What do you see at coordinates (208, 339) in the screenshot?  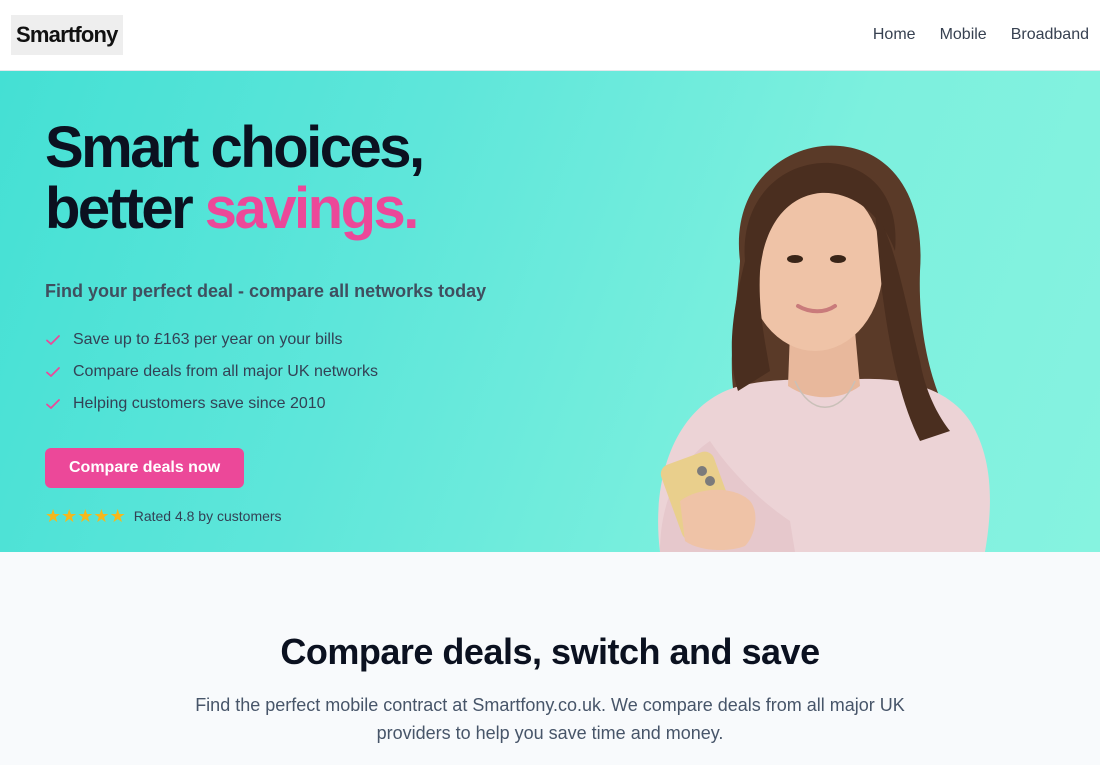 I see `benefit-text: Save up to £163 per year on your bills` at bounding box center [208, 339].